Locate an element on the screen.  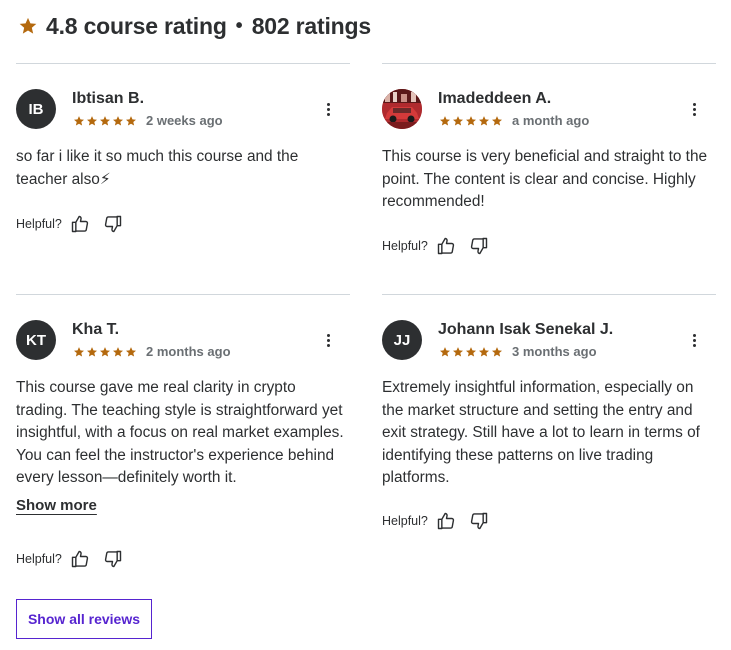
reviewer-name: Imadeddeen A. is located at coordinates (495, 98).